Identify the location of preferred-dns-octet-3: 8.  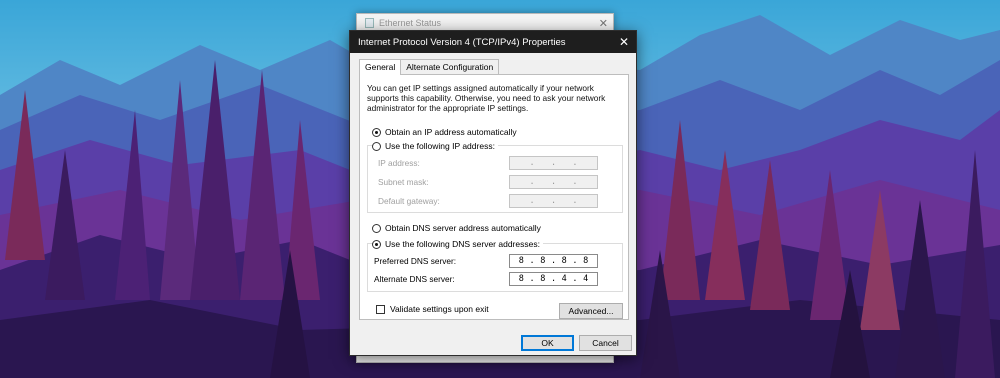
(564, 261).